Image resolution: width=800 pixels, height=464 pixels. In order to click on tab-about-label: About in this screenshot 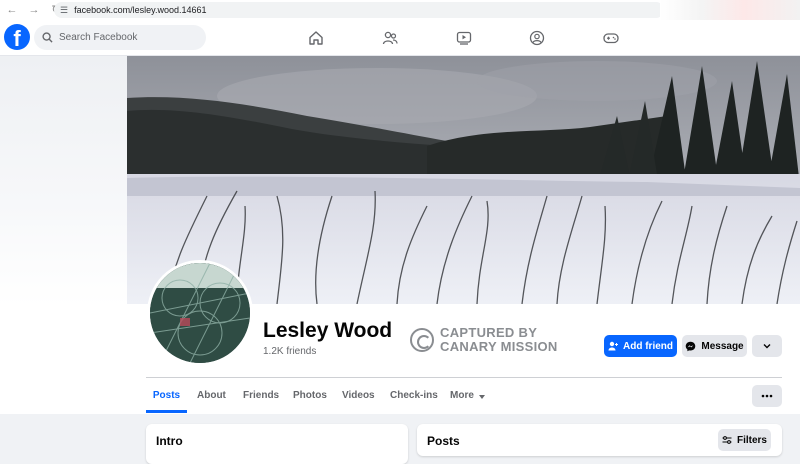, I will do `click(211, 395)`.